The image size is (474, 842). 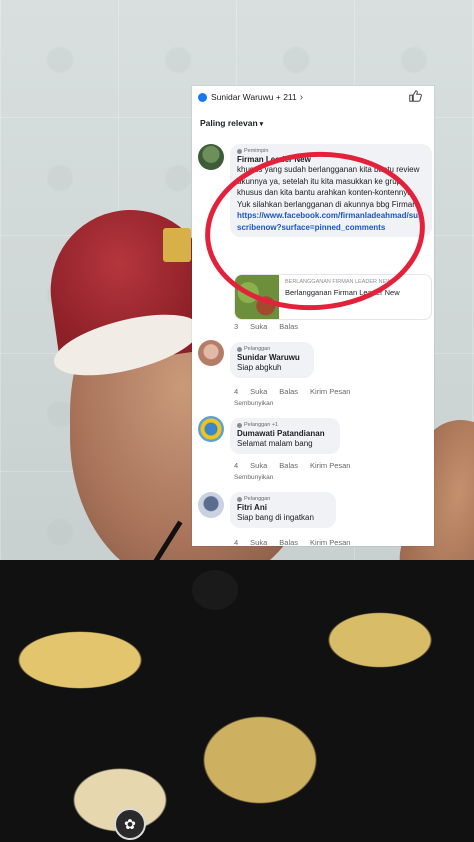 What do you see at coordinates (313, 97) in the screenshot?
I see `reactions-row: Sunidar Waruwu + 211 ›` at bounding box center [313, 97].